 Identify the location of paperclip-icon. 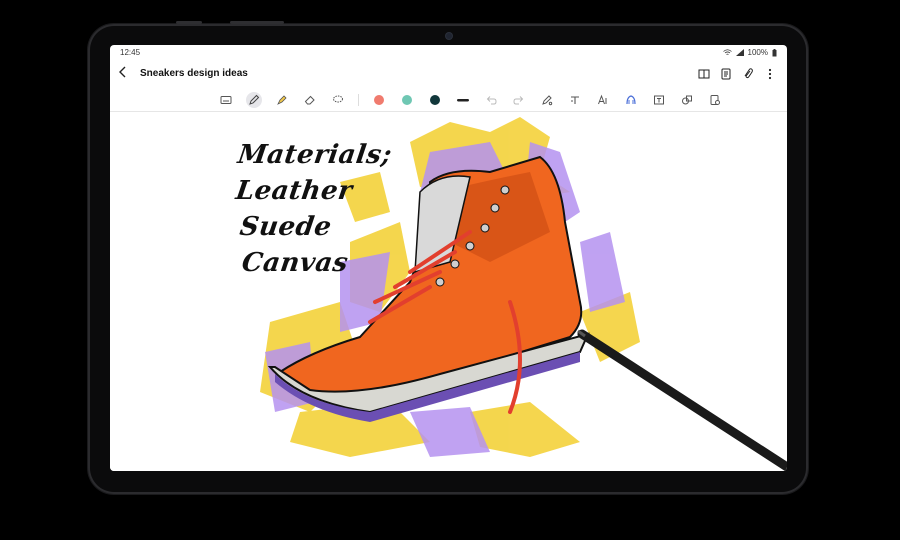
(748, 74).